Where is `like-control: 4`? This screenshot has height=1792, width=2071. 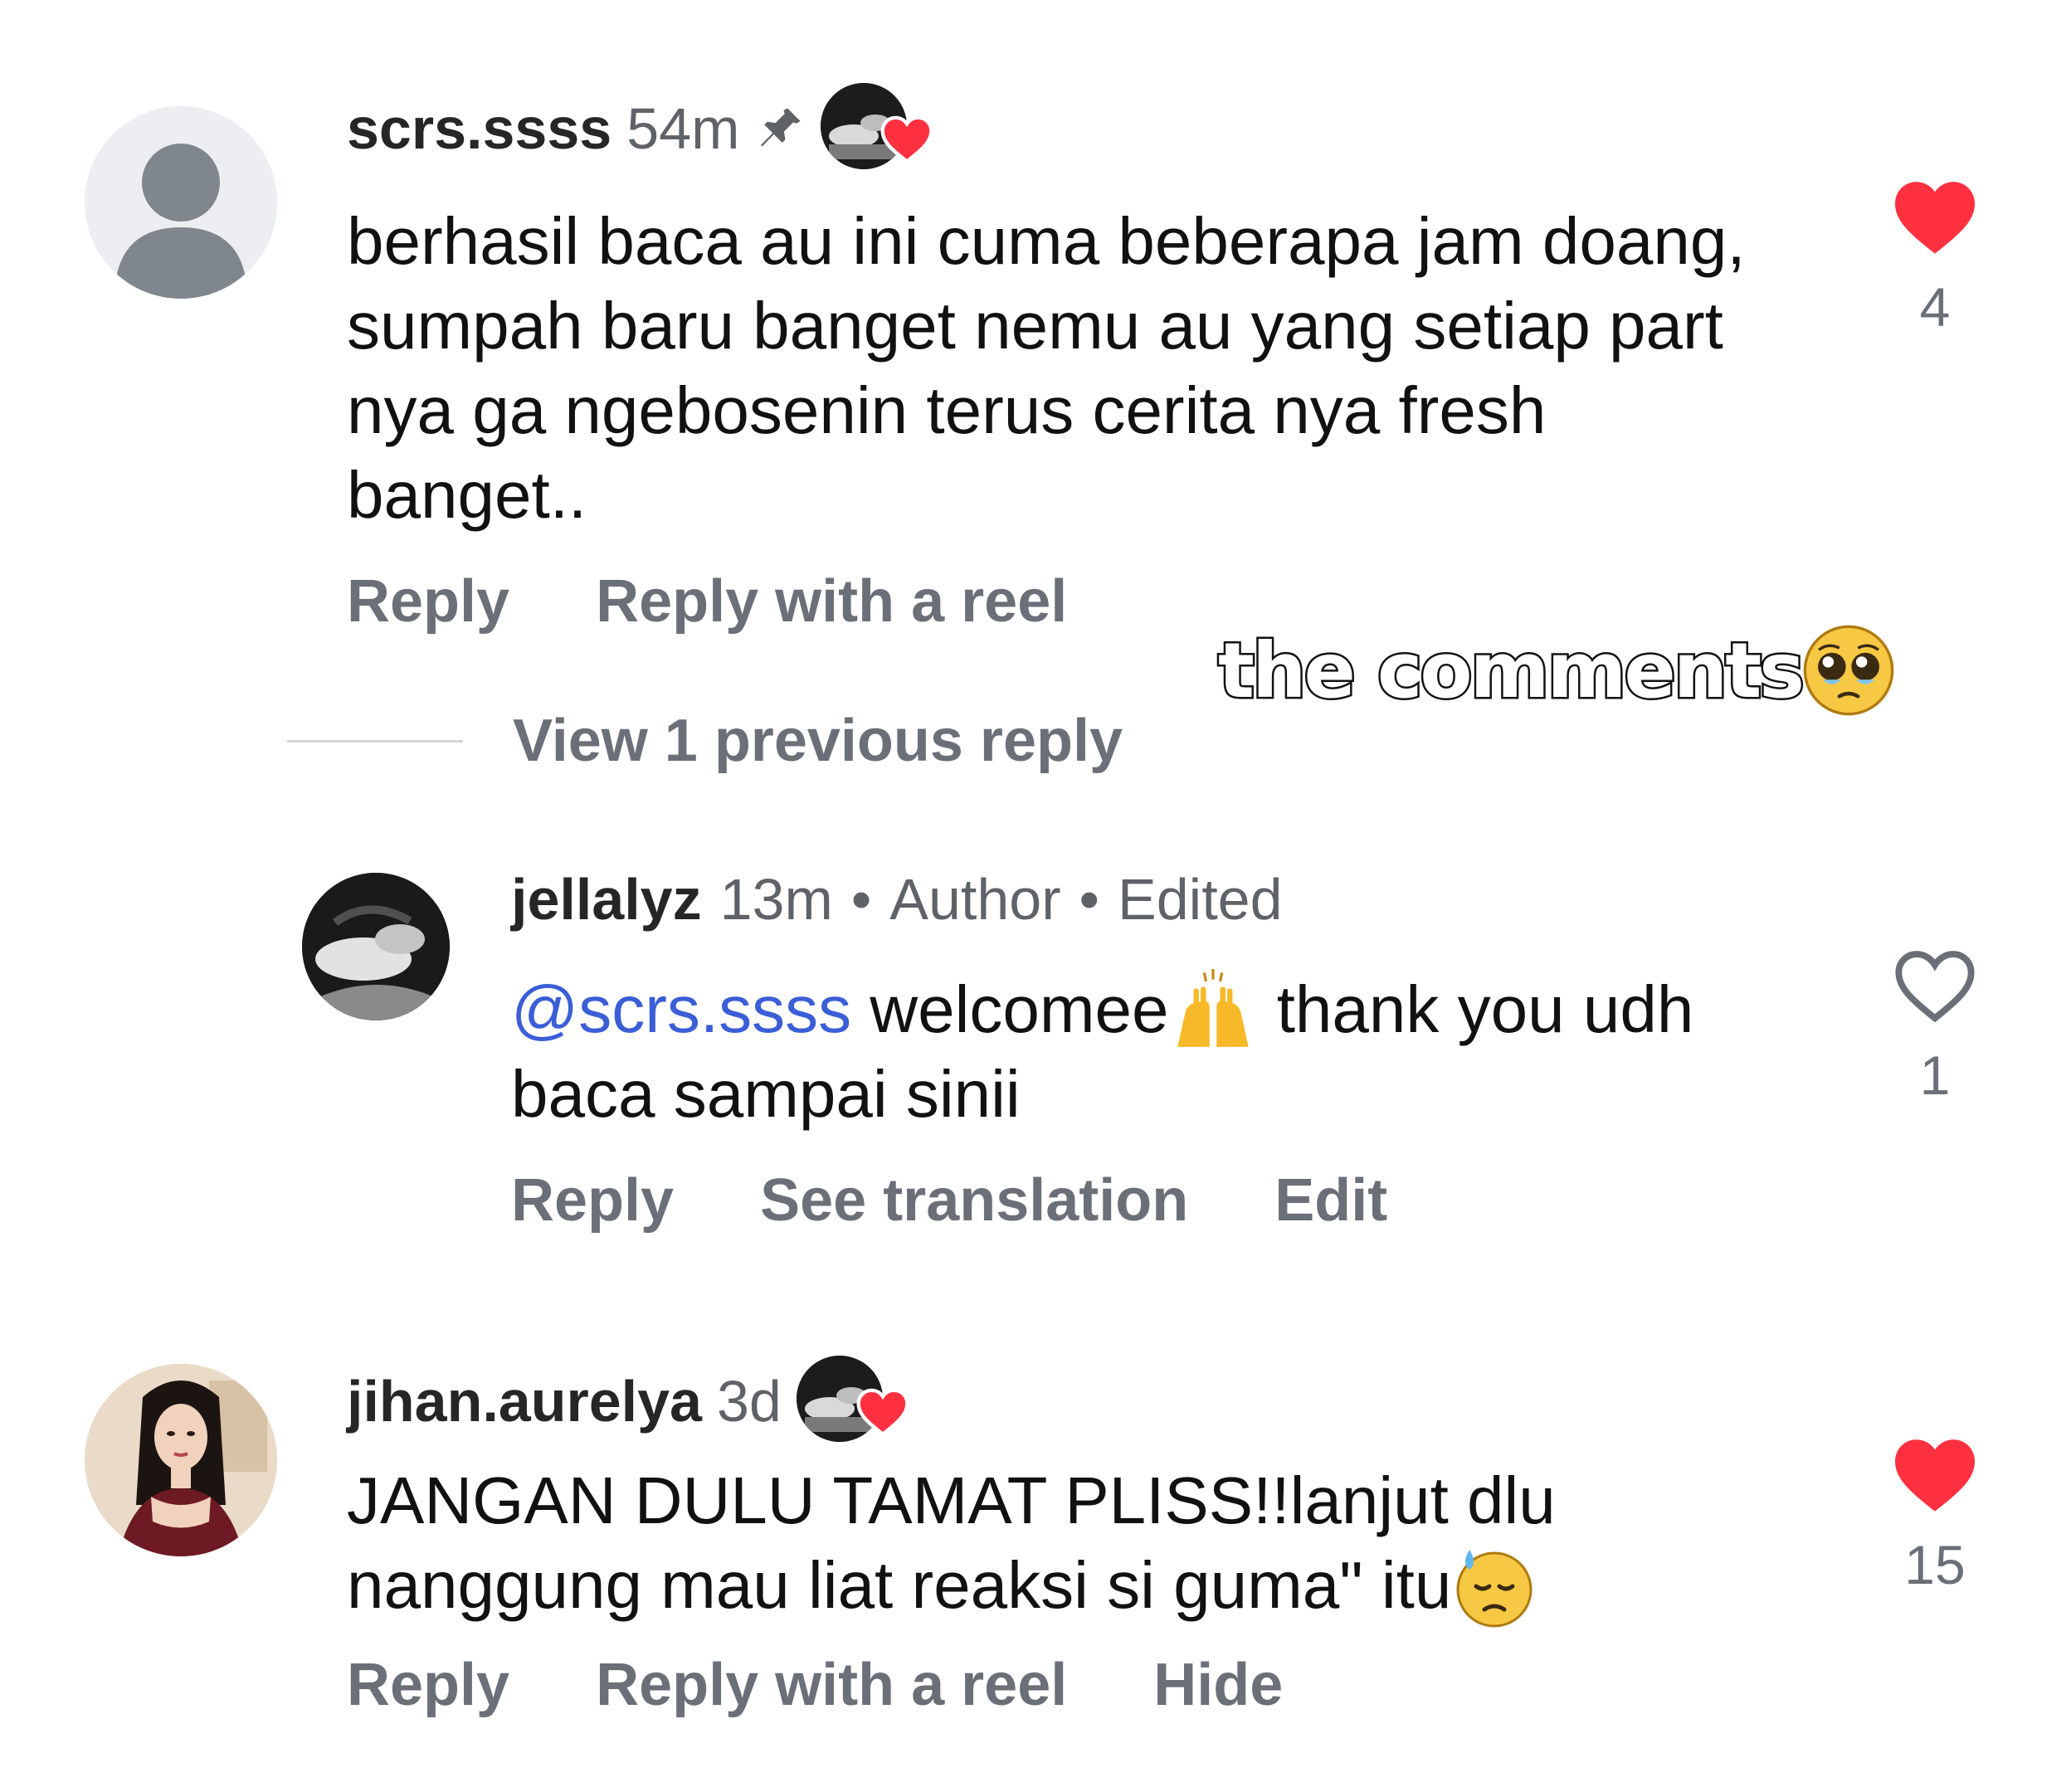
like-control: 4 is located at coordinates (1935, 258).